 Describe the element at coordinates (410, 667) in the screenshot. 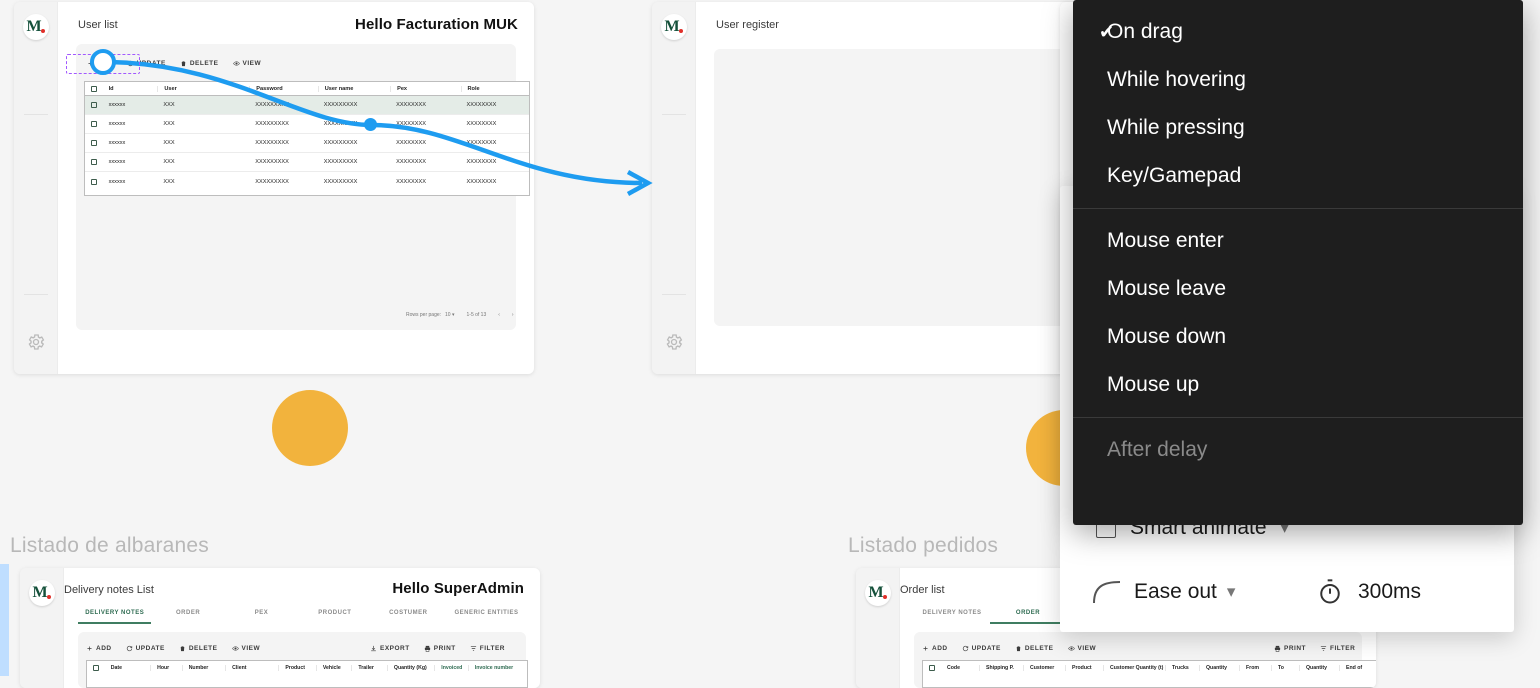

I see `col-quantity-kg: Quantity (Kg)` at that location.